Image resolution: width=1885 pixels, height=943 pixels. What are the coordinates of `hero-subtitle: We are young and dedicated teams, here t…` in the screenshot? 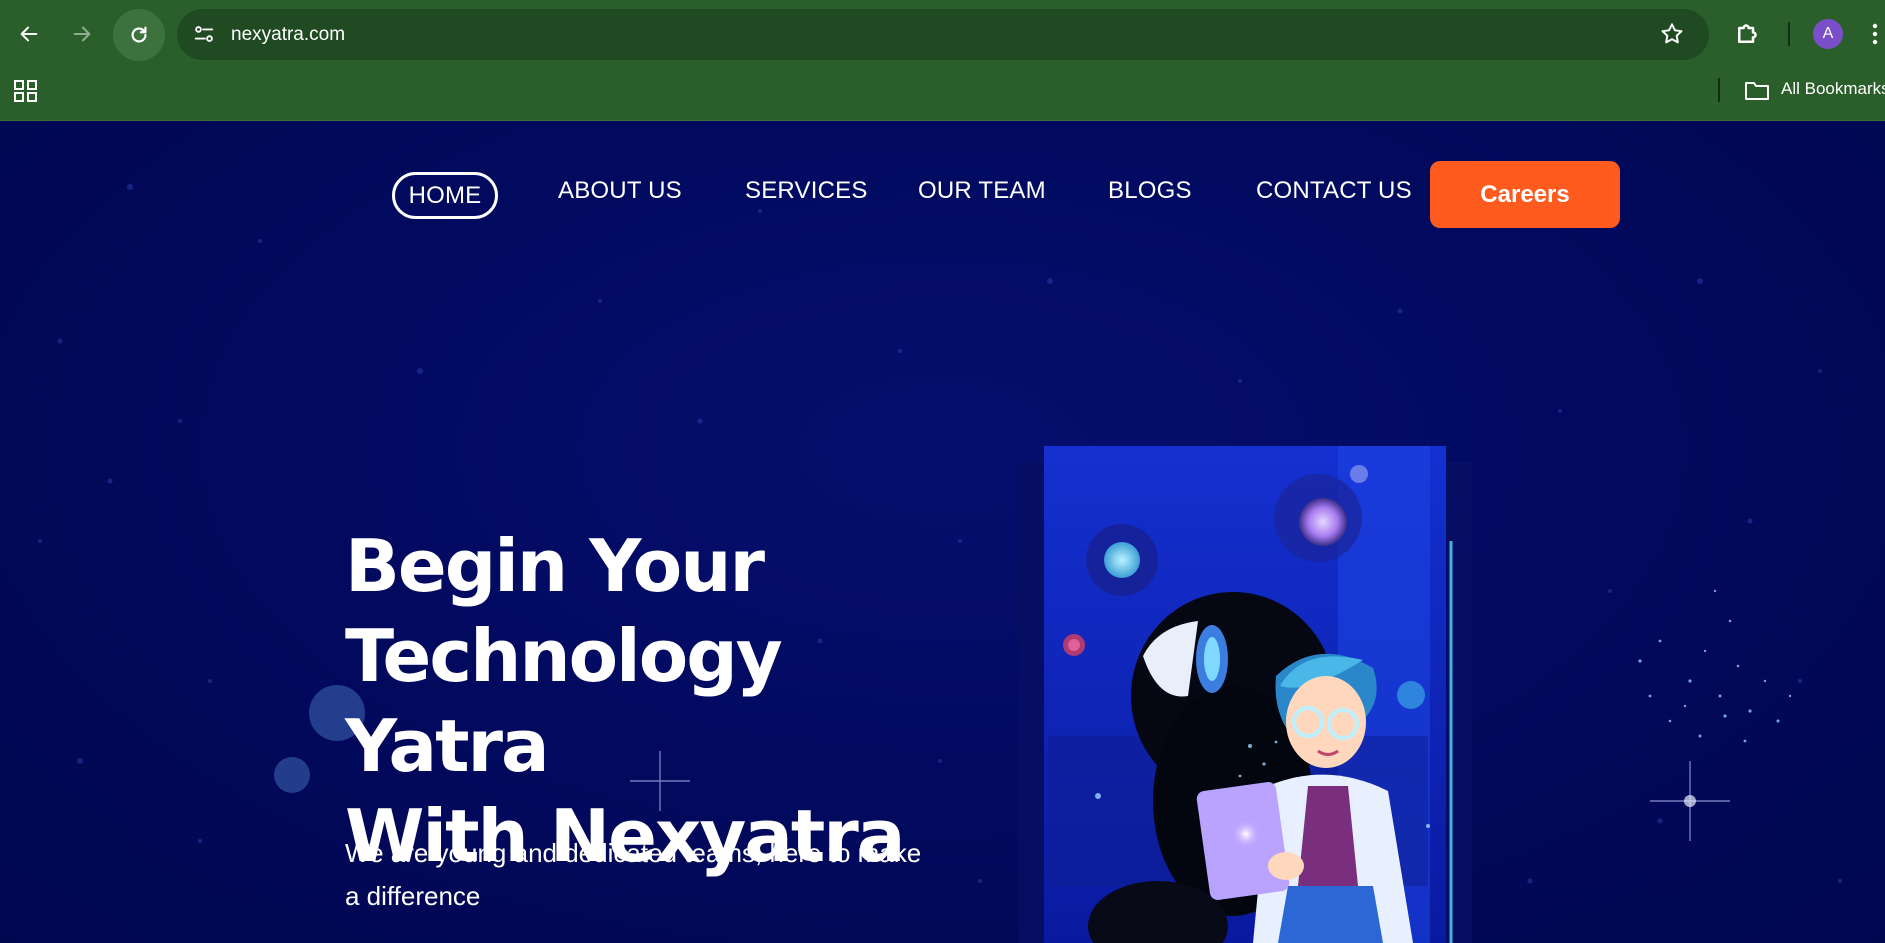 It's located at (633, 874).